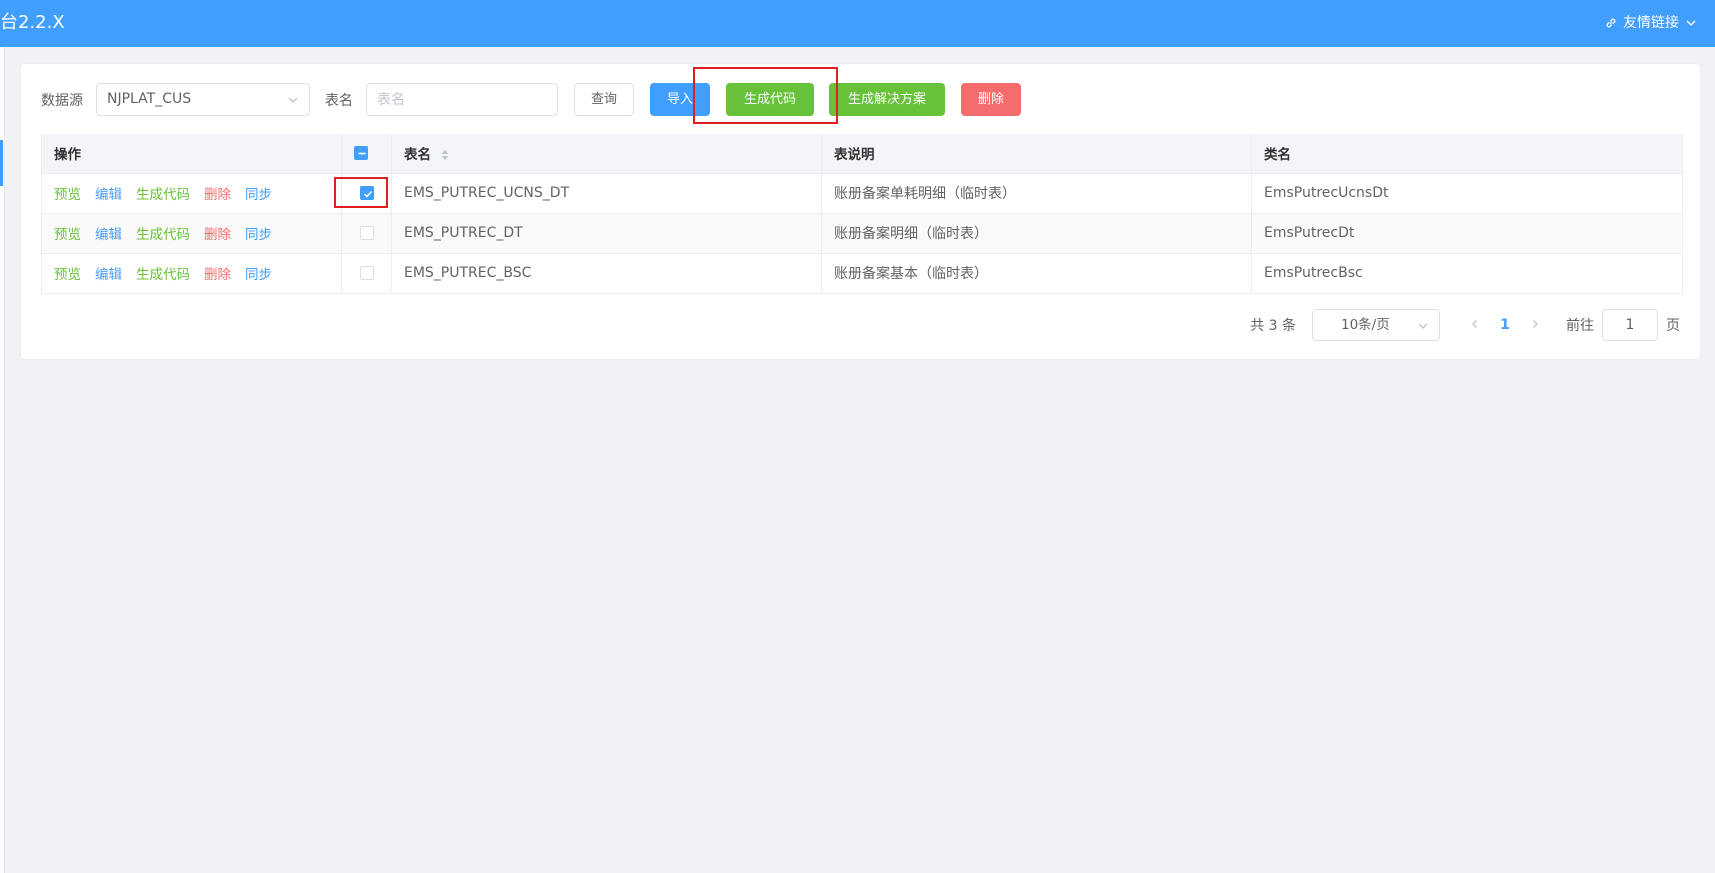 The image size is (1715, 873). I want to click on goto-page-input, so click(1630, 324).